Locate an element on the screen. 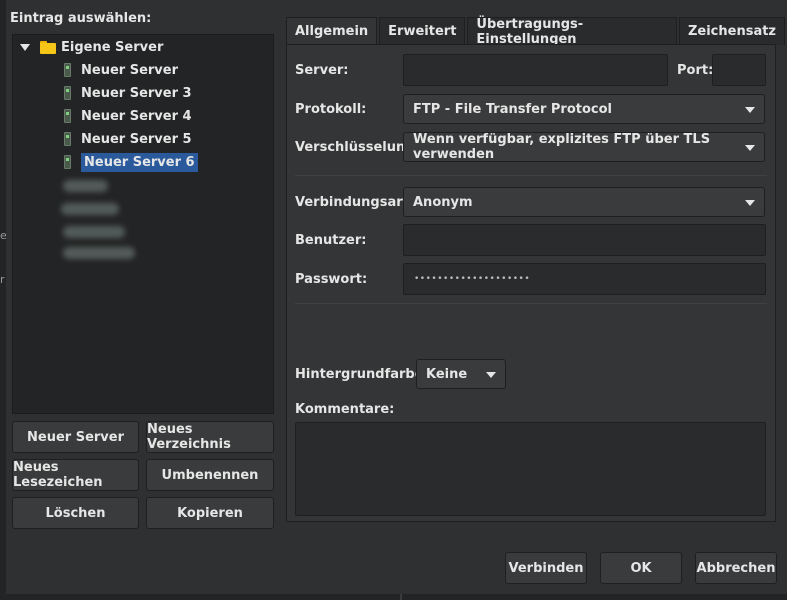 This screenshot has height=600, width=787. tab-transfer-settings: Übertragungs-Einstellungen is located at coordinates (572, 32).